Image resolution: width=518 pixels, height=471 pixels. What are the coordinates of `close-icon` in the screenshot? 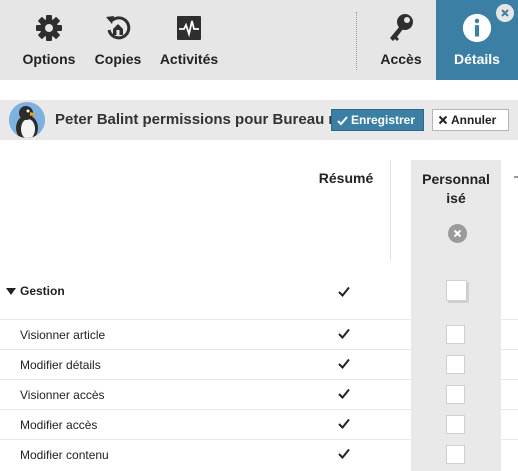 It's located at (505, 13).